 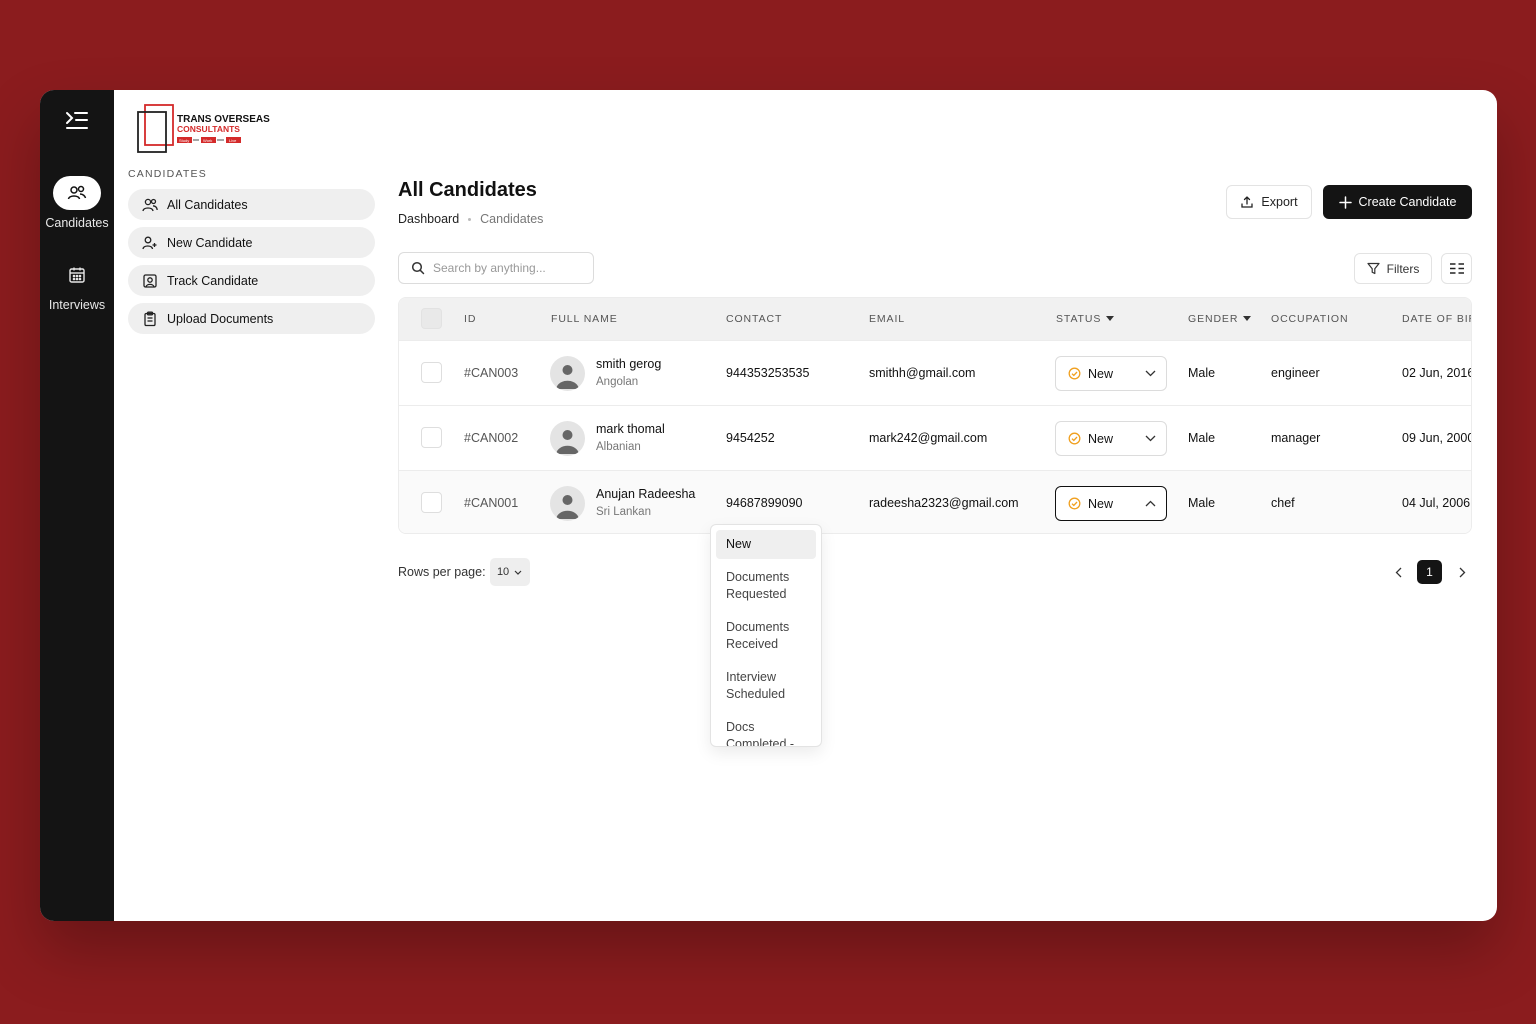 What do you see at coordinates (629, 364) in the screenshot?
I see `candidate-name: smith gerog` at bounding box center [629, 364].